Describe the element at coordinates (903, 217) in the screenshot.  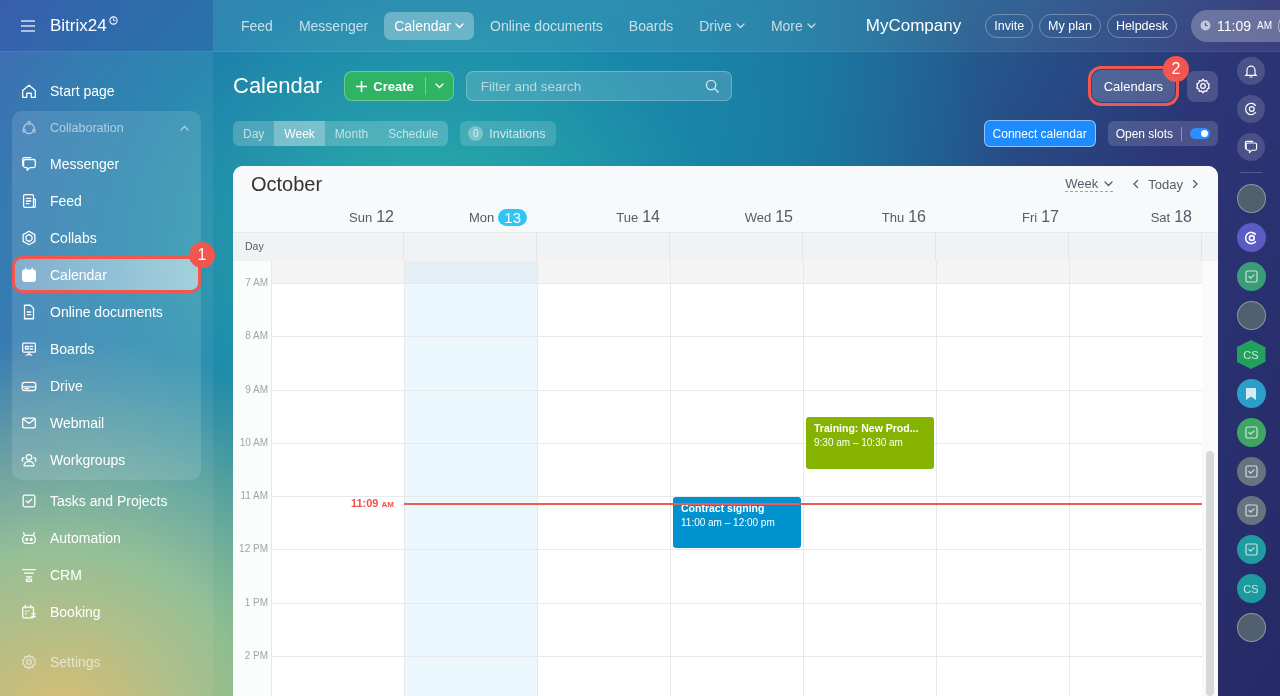
I see `day-header: Thu 16` at that location.